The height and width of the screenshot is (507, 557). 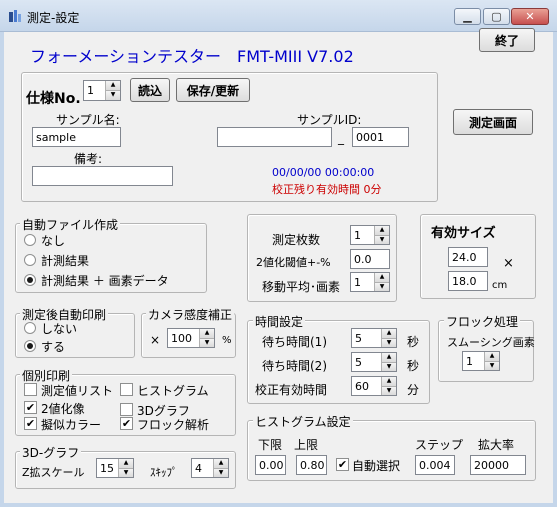 I want to click on measure-list-checkbox, so click(x=30, y=389).